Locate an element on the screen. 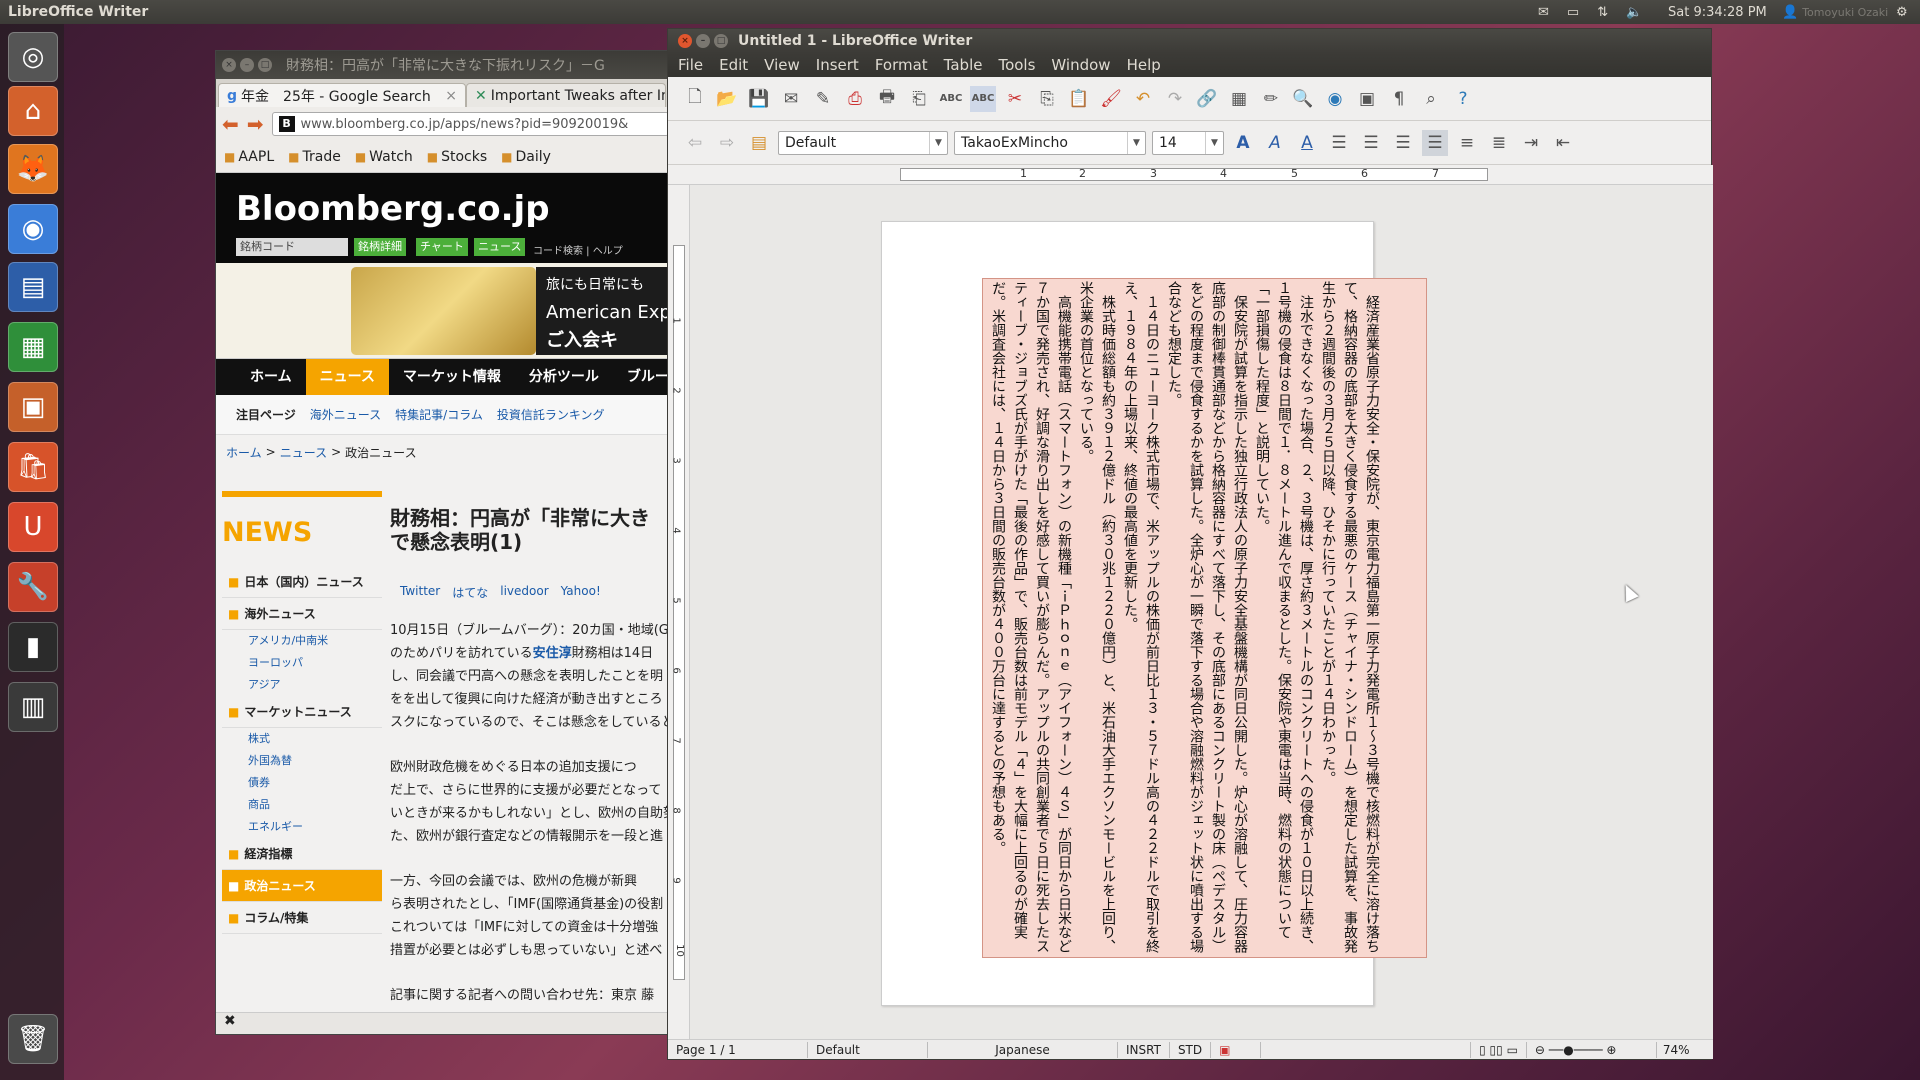 The width and height of the screenshot is (1920, 1080). zoom-level: 74% is located at coordinates (1673, 1050).